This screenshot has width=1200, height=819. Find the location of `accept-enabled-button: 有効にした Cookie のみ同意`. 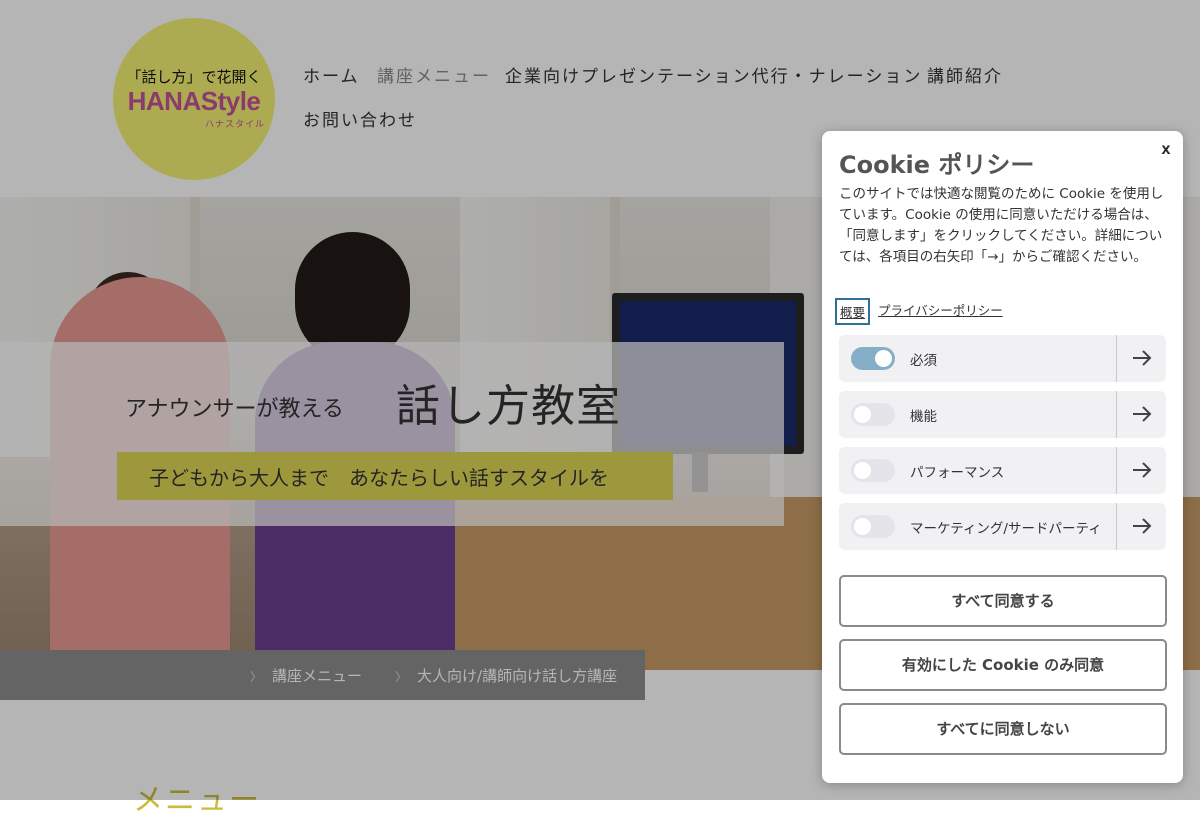

accept-enabled-button: 有効にした Cookie のみ同意 is located at coordinates (1003, 665).